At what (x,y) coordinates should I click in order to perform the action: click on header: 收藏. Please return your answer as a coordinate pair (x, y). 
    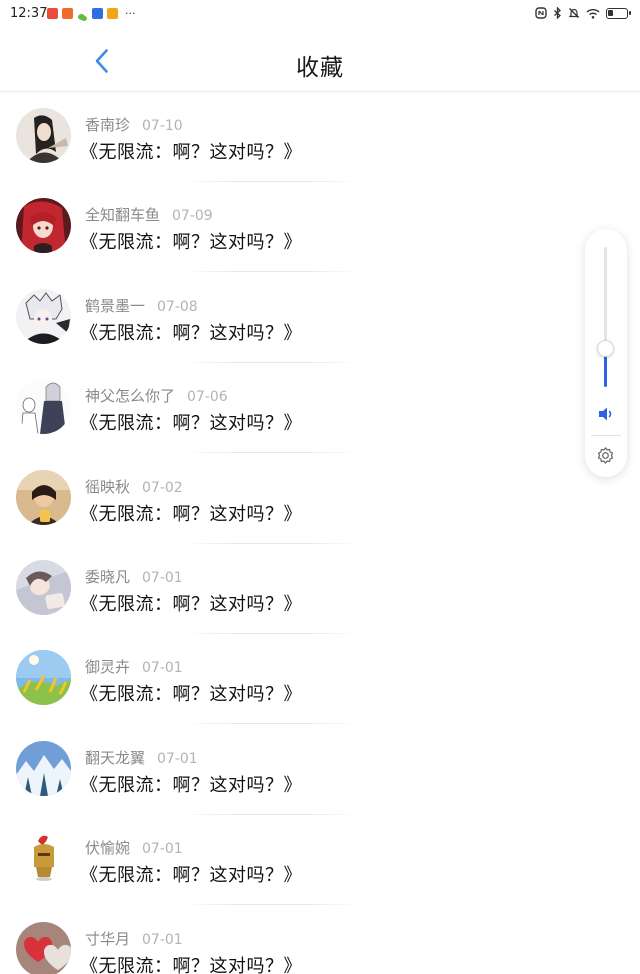
    Looking at the image, I should click on (320, 61).